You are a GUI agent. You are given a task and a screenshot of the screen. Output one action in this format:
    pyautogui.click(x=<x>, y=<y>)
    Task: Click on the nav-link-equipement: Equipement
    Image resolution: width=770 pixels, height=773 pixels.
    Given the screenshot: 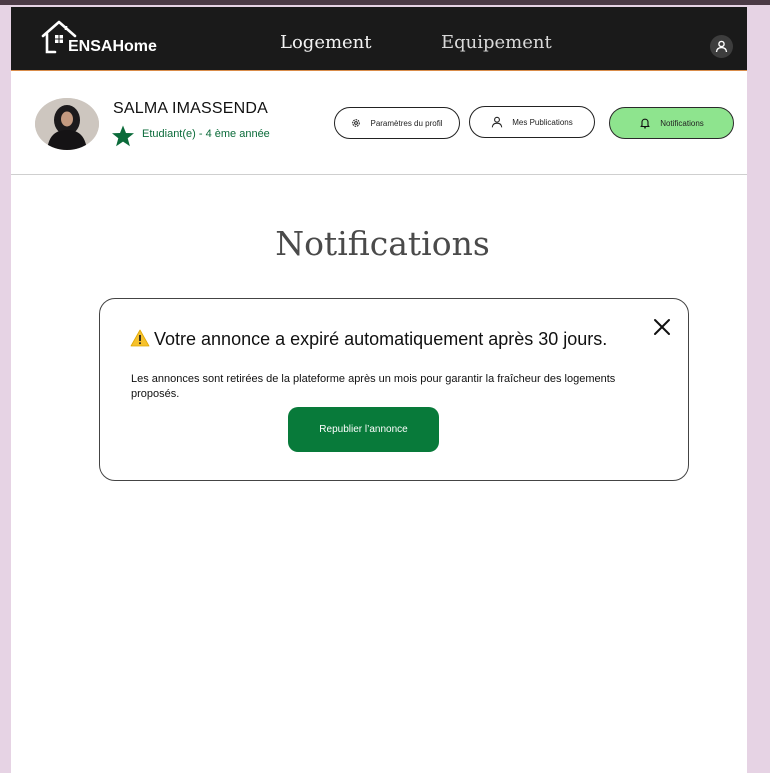 What is the action you would take?
    pyautogui.click(x=496, y=42)
    